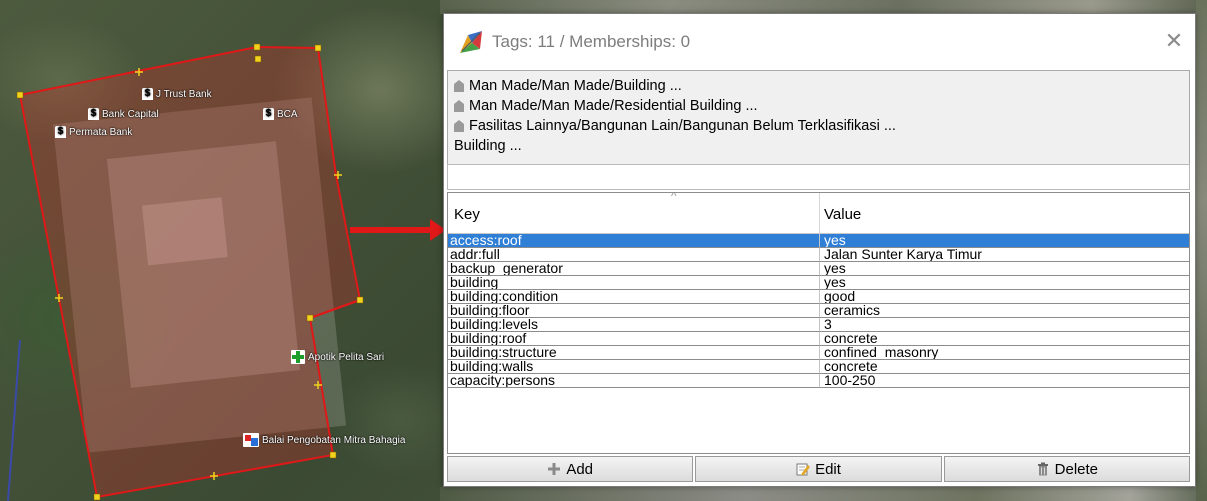 The width and height of the screenshot is (1207, 501). What do you see at coordinates (1201, 250) in the screenshot?
I see `map-imagery-right` at bounding box center [1201, 250].